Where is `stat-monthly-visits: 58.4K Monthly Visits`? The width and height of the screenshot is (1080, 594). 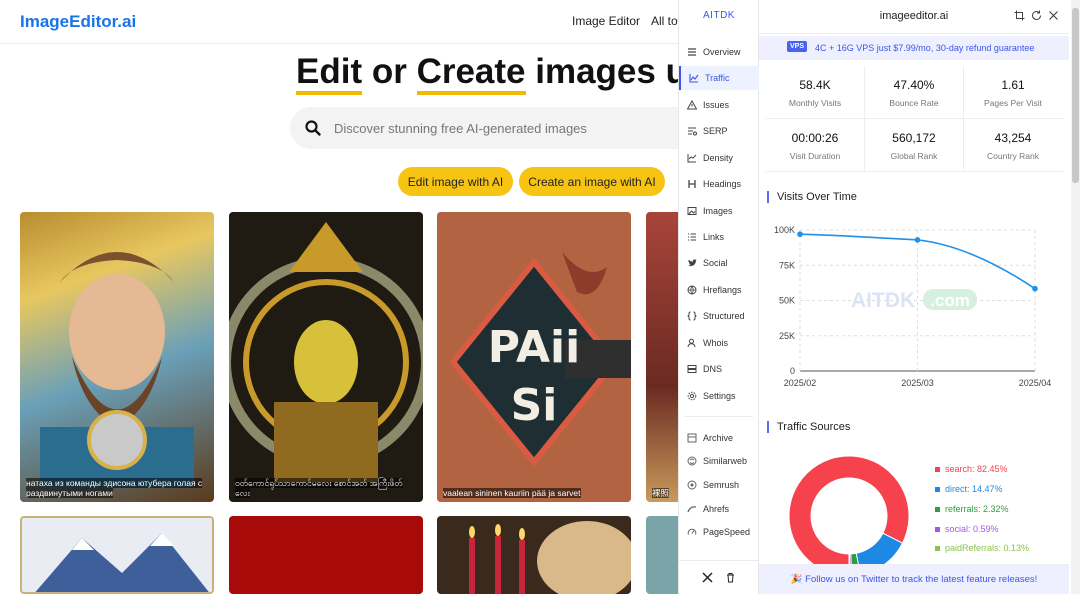 stat-monthly-visits: 58.4K Monthly Visits is located at coordinates (815, 93).